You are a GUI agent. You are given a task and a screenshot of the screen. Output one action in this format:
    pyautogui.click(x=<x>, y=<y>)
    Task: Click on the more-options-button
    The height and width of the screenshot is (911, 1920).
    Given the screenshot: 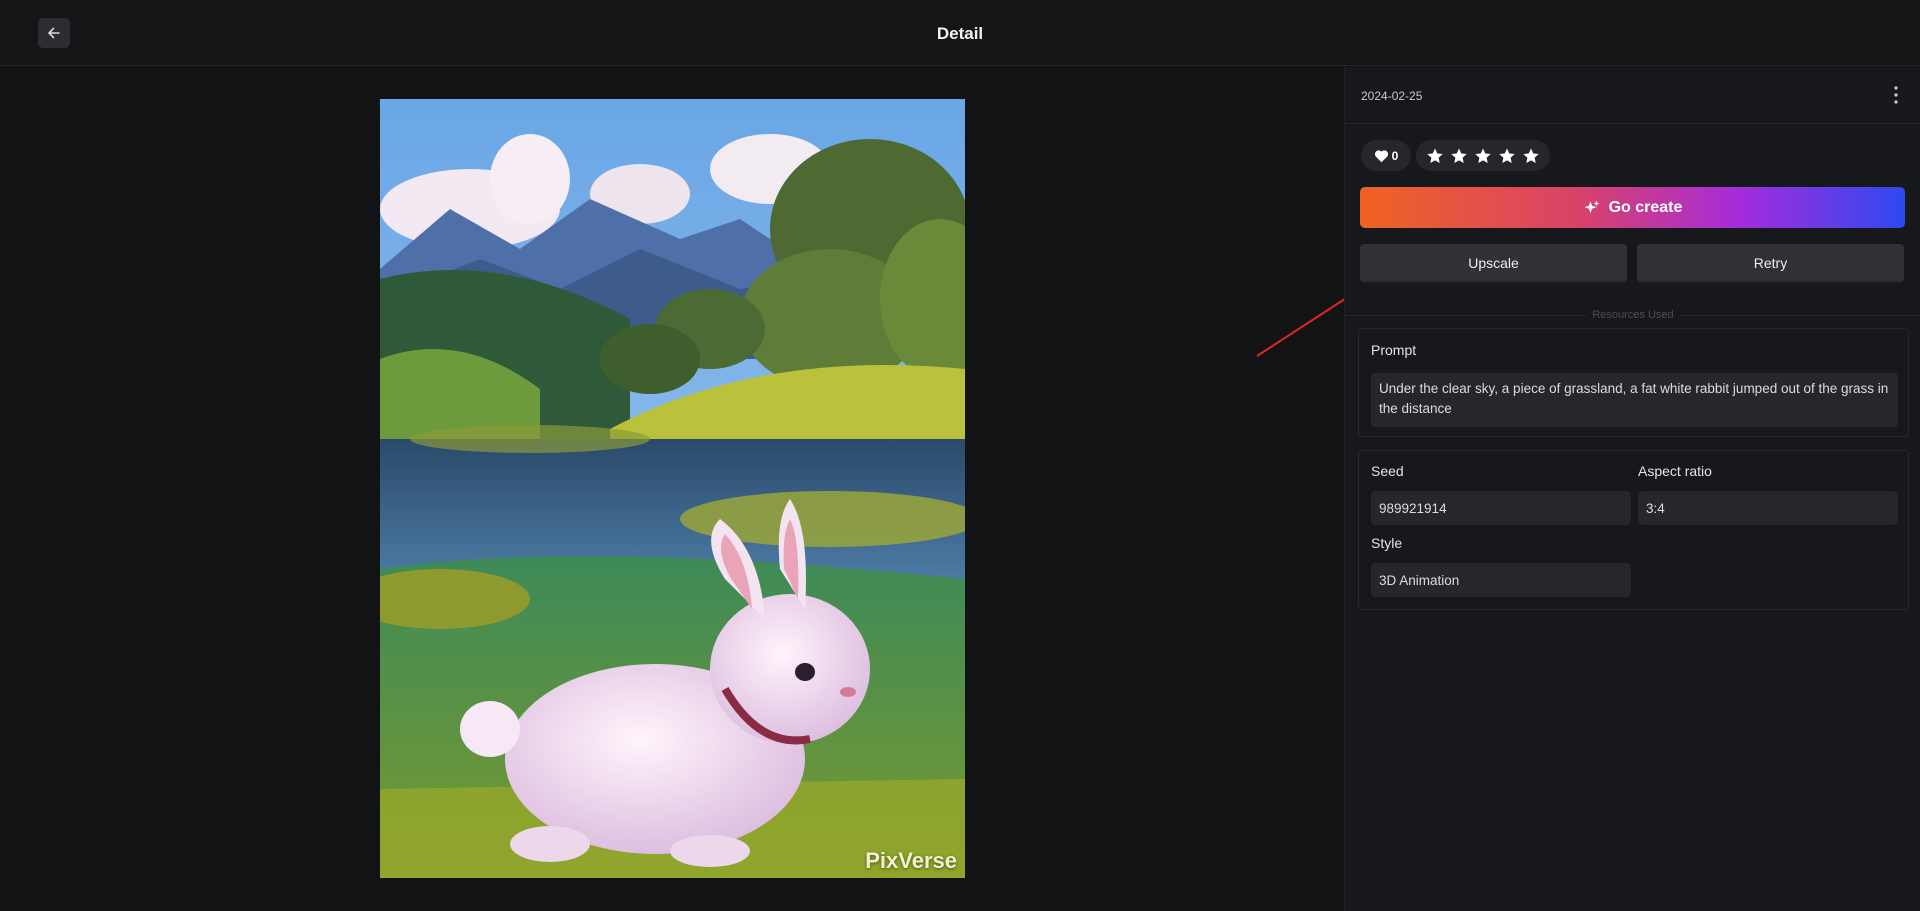 What is the action you would take?
    pyautogui.click(x=1896, y=95)
    